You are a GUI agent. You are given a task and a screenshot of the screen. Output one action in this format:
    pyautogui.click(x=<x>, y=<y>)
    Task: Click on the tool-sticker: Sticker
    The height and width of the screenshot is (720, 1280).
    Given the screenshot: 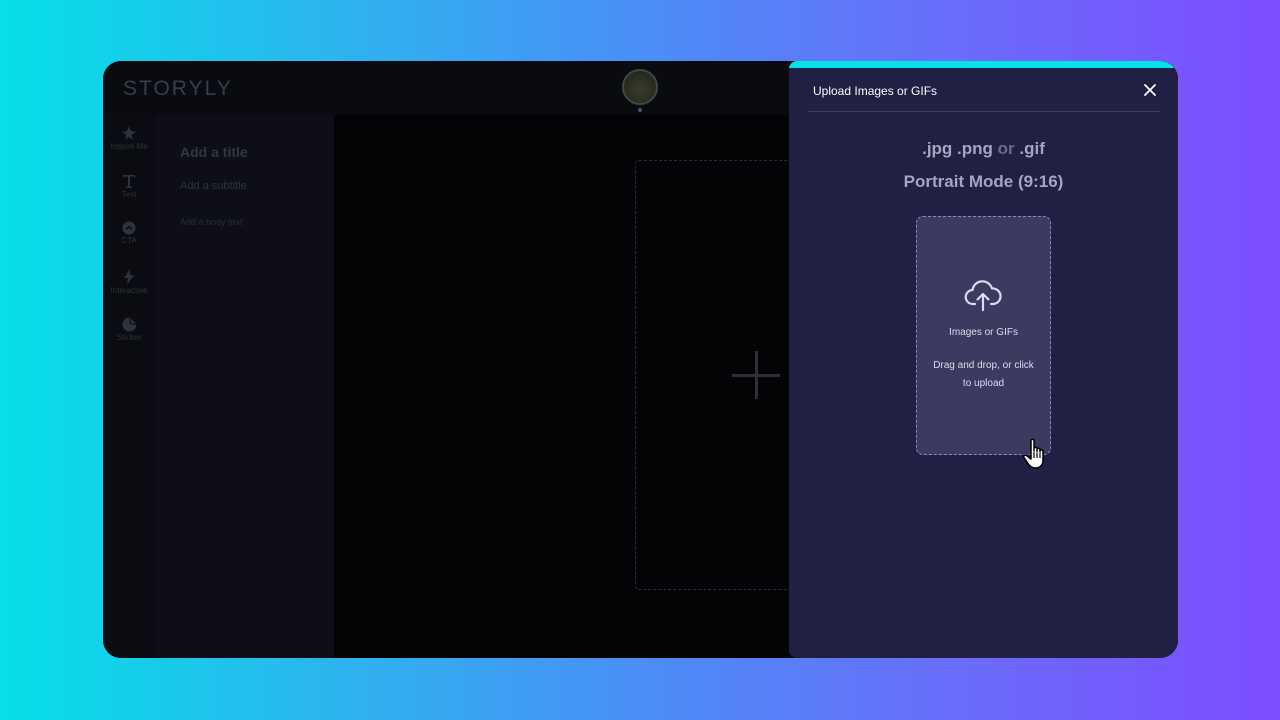 What is the action you would take?
    pyautogui.click(x=129, y=329)
    